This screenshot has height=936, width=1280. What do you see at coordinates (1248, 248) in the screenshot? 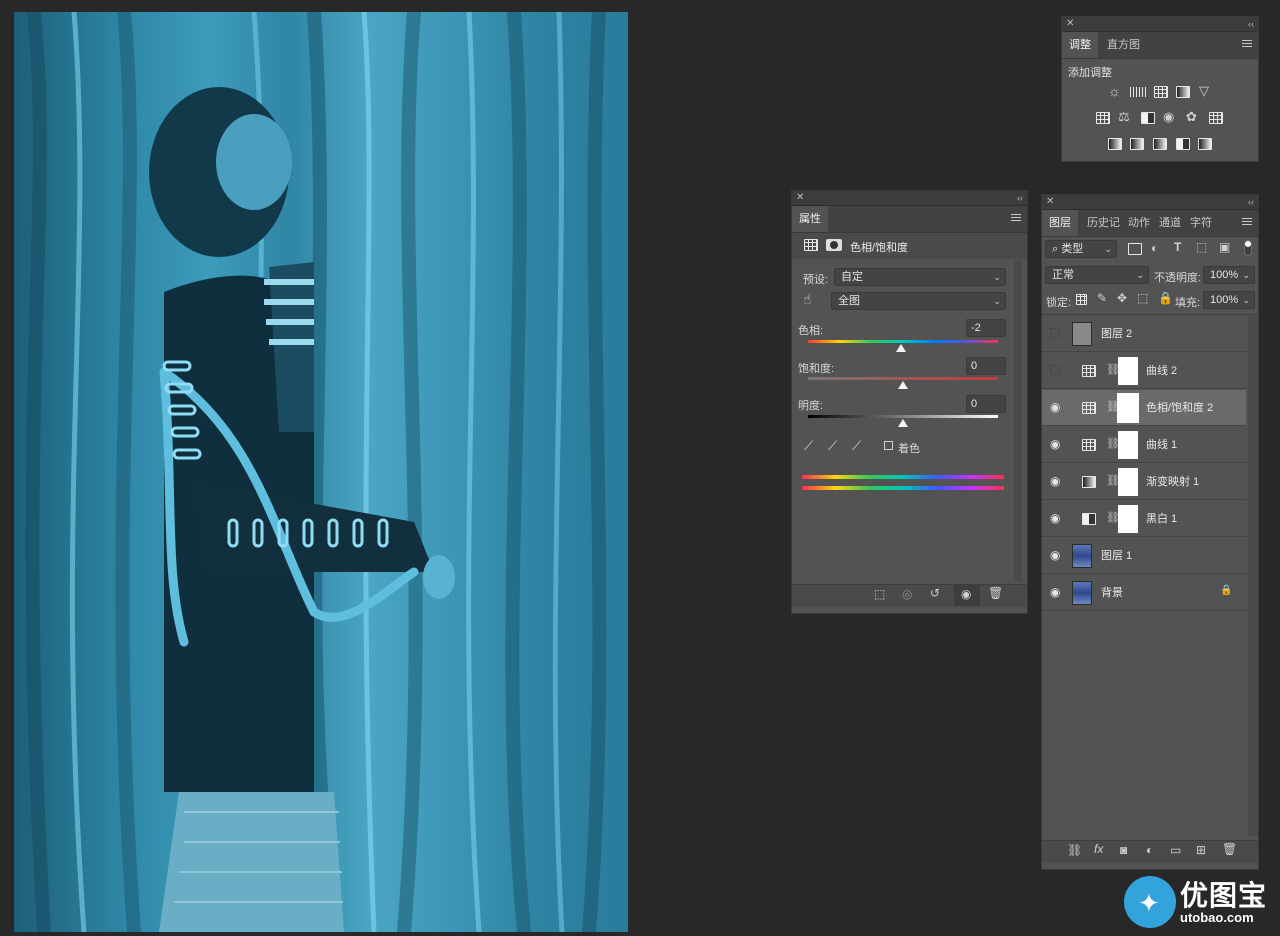
I see `filter-toggle` at bounding box center [1248, 248].